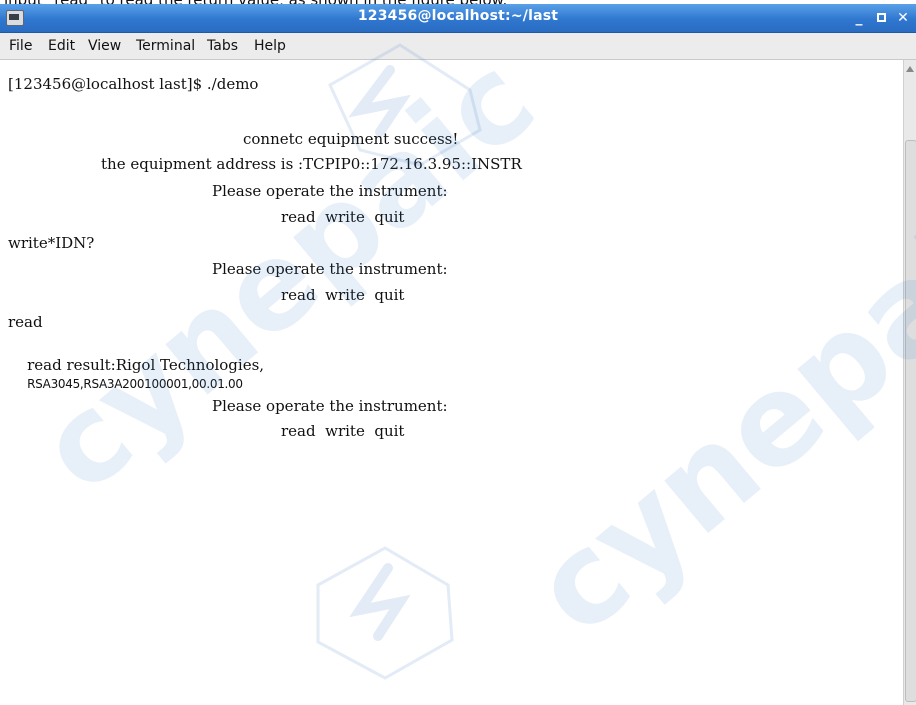  I want to click on window-titlebar: 123456@localhost:~/last _ ✕, so click(458, 18).